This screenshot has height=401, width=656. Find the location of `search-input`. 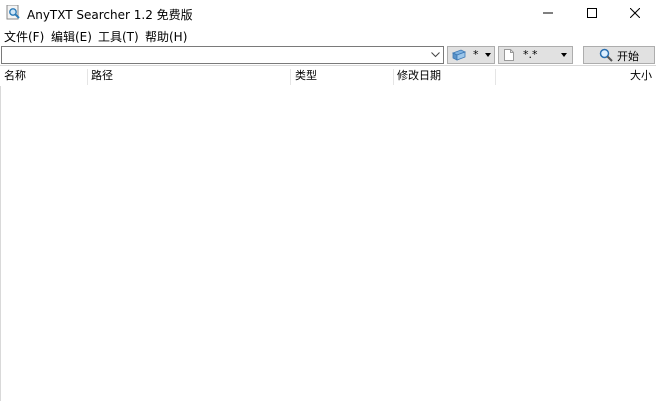

search-input is located at coordinates (214, 55).